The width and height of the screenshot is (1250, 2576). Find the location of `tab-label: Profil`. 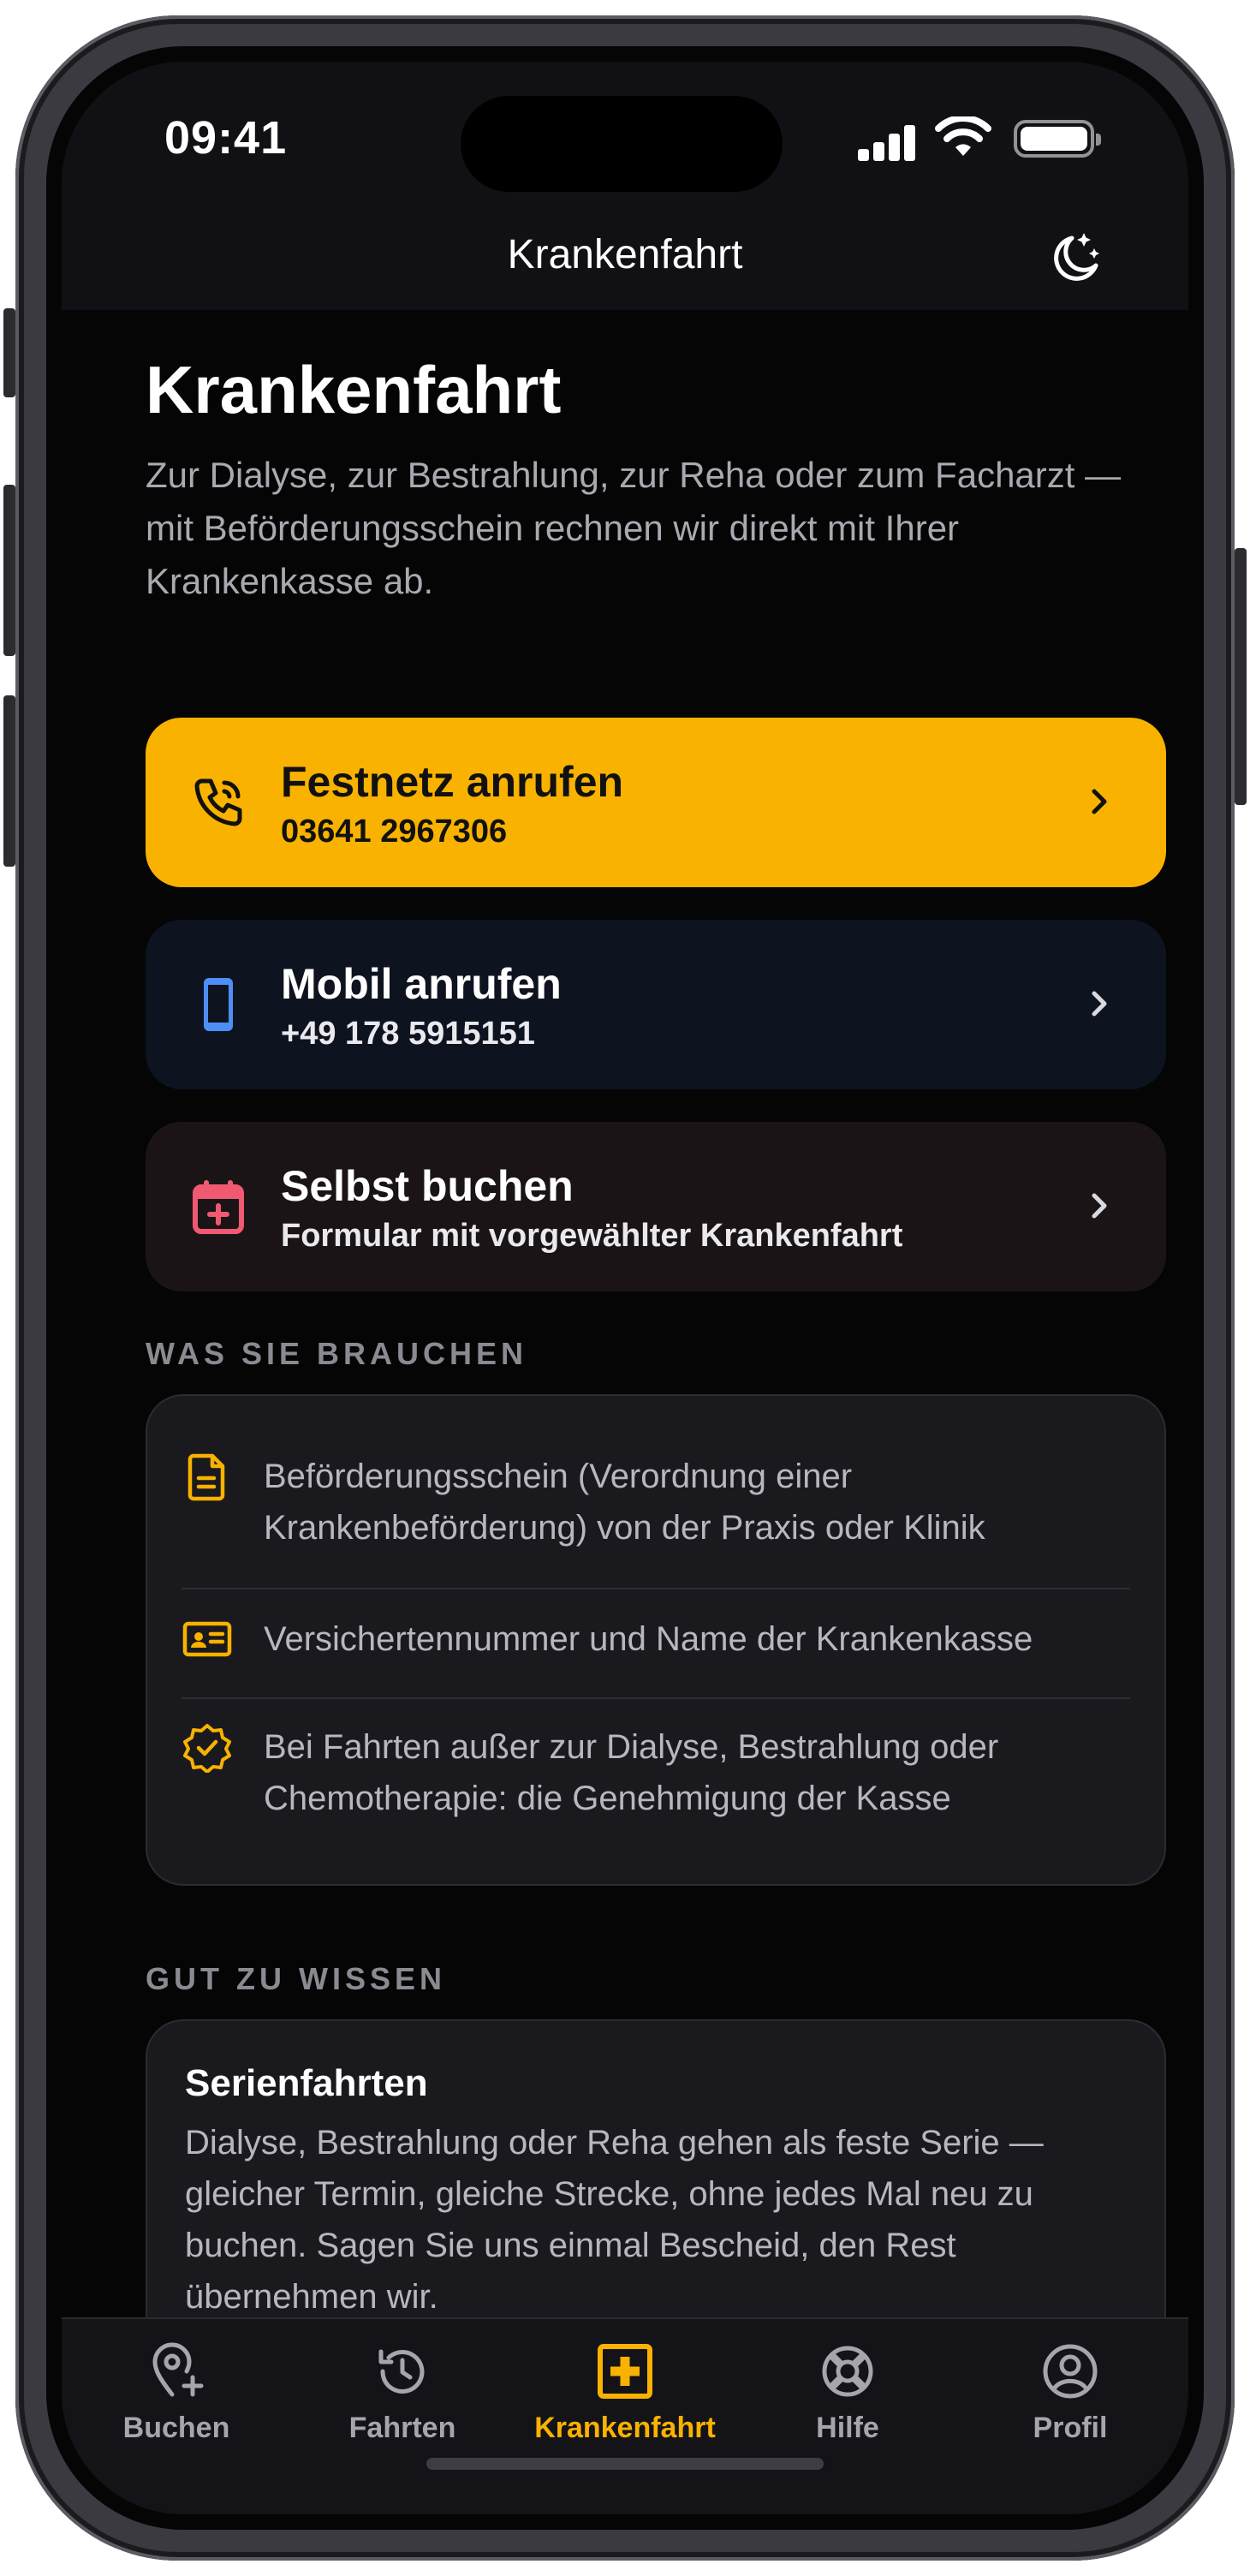

tab-label: Profil is located at coordinates (1070, 2428).